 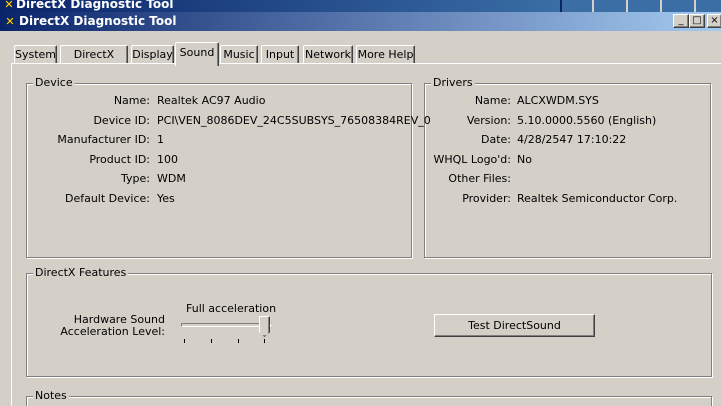 What do you see at coordinates (231, 308) in the screenshot?
I see `accel-level-text: Full acceleration` at bounding box center [231, 308].